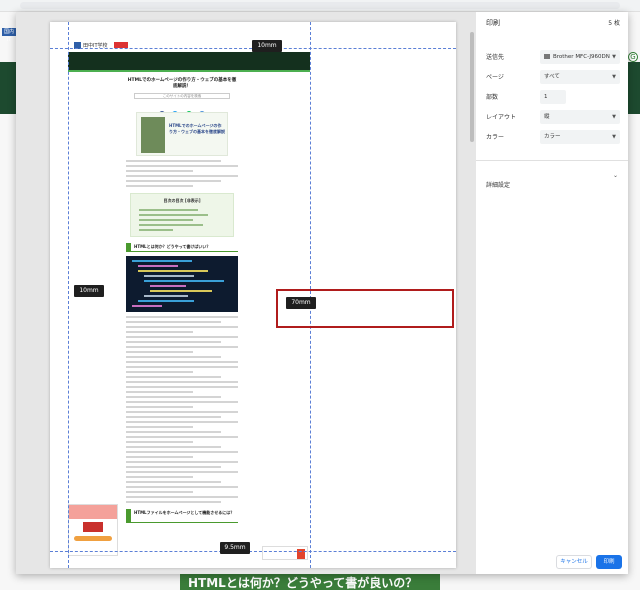 Image resolution: width=640 pixels, height=590 pixels. I want to click on preview-code-image, so click(182, 284).